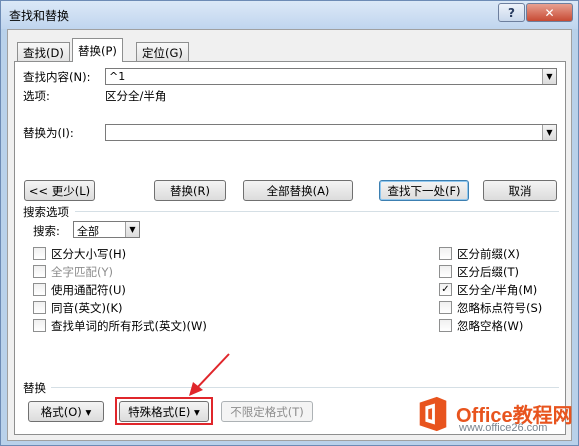 The height and width of the screenshot is (446, 579). Describe the element at coordinates (190, 190) in the screenshot. I see `replace-button: 替换(R)` at that location.